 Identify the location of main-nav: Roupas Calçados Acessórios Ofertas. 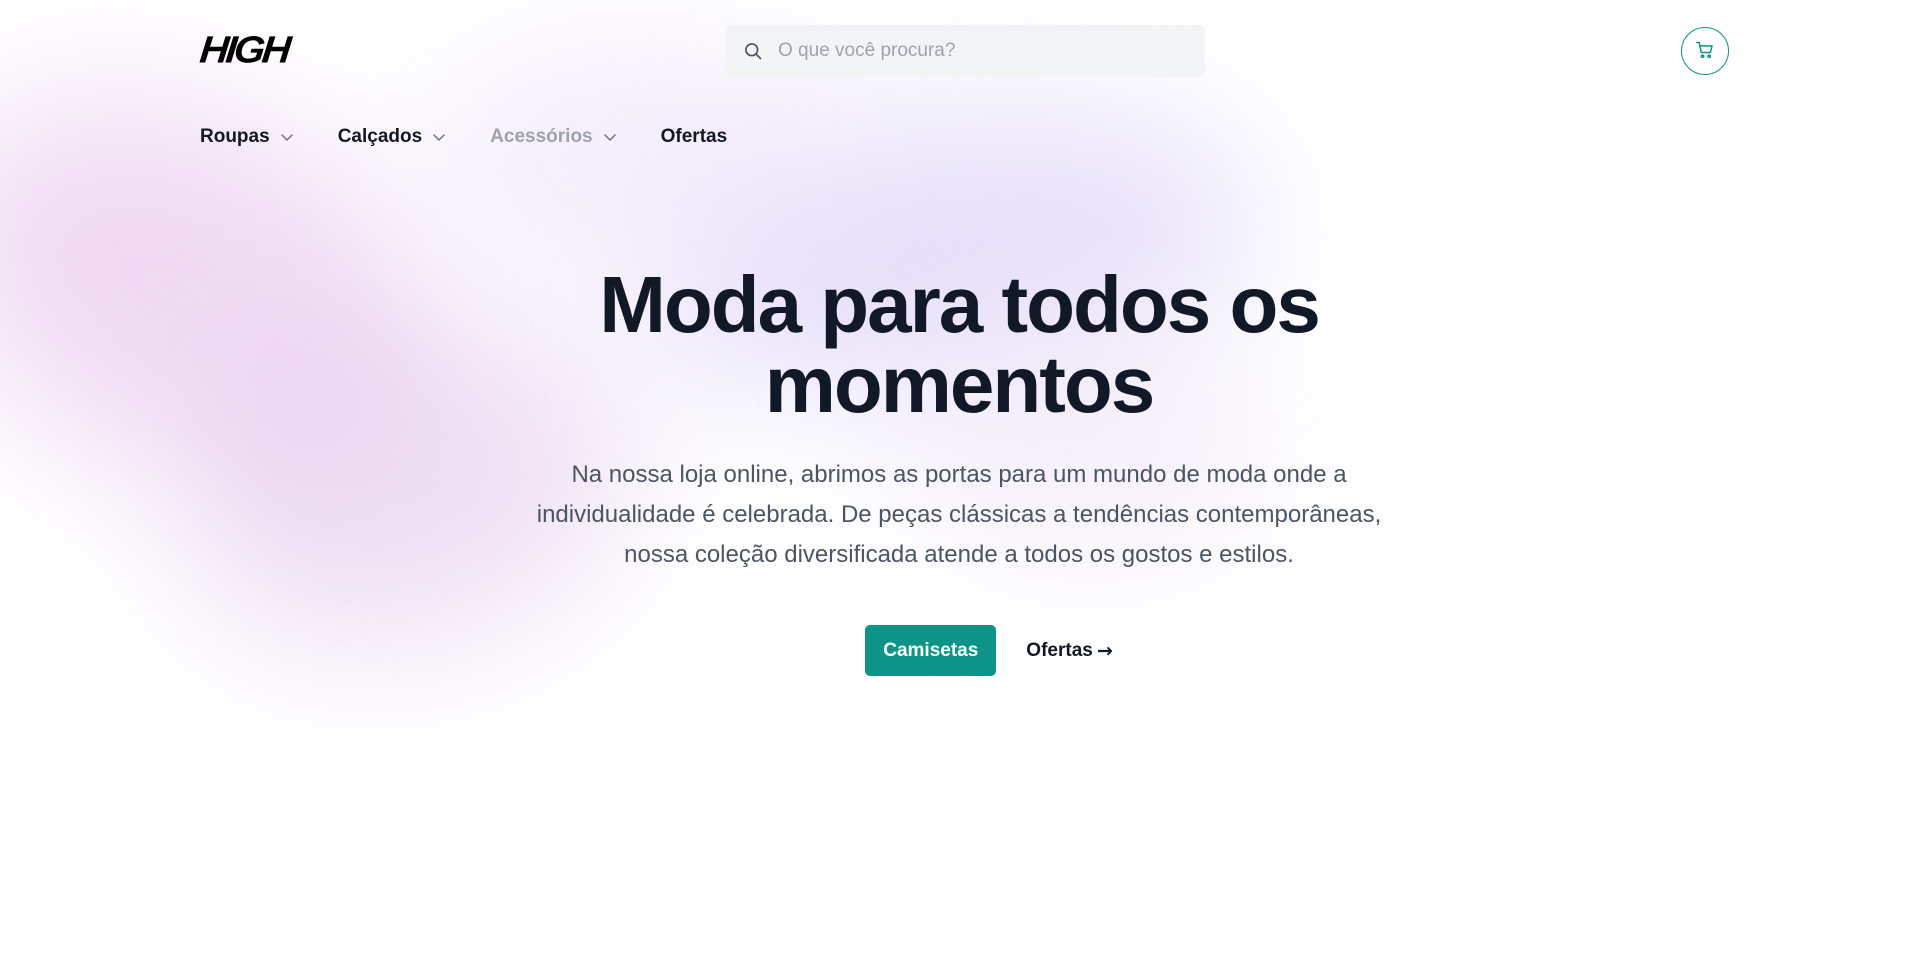
(485, 137).